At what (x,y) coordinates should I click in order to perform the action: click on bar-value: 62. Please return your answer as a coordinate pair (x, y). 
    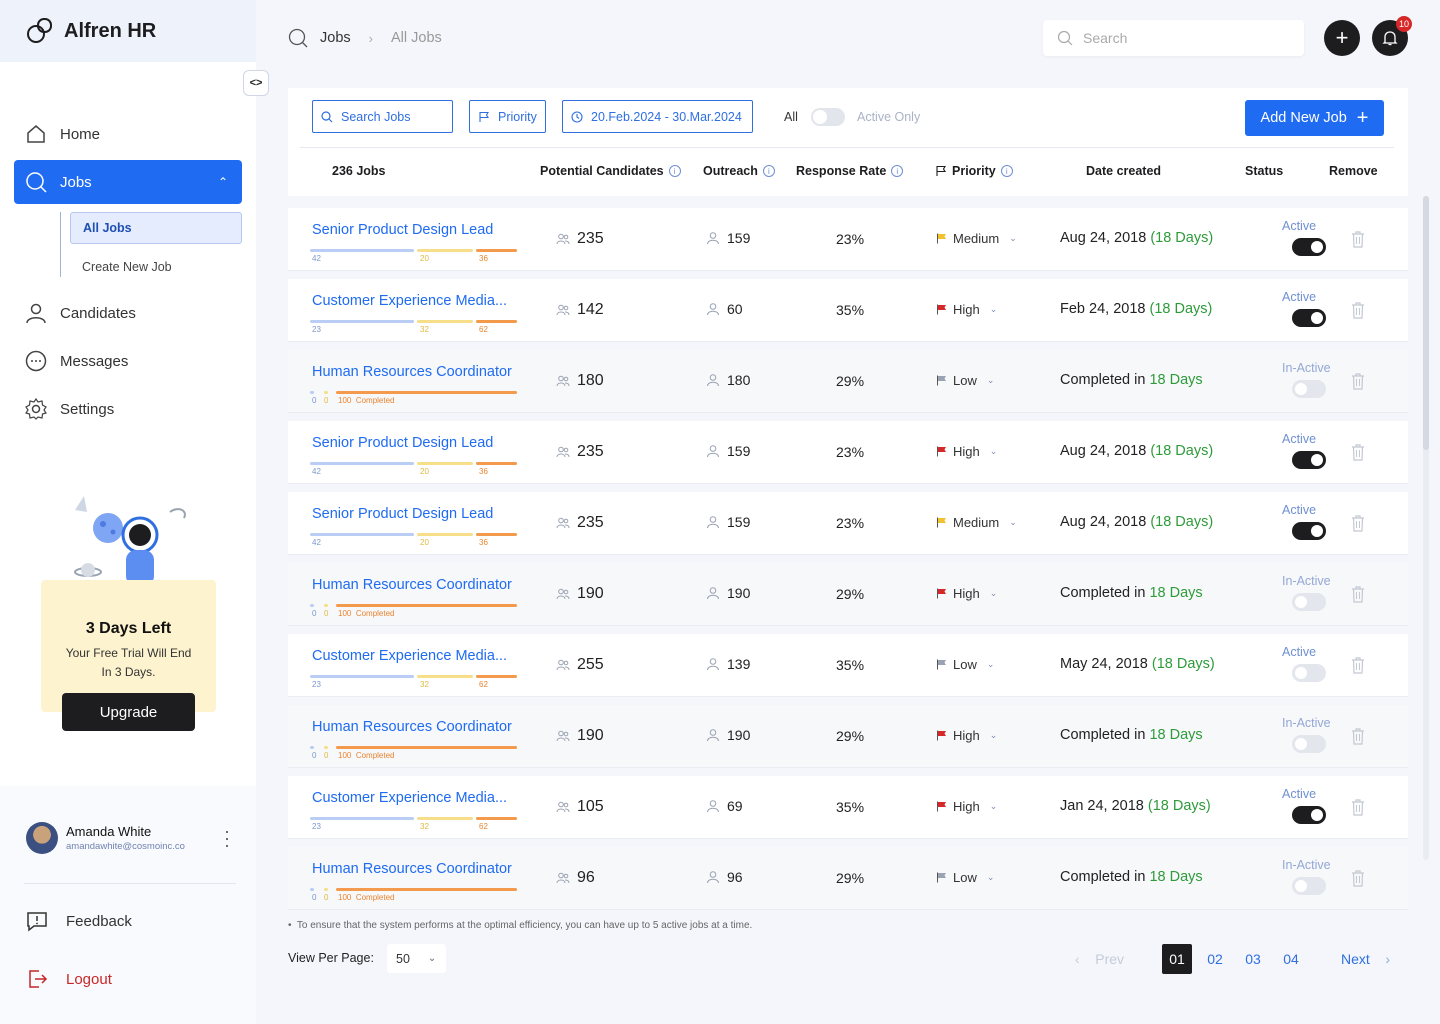
    Looking at the image, I should click on (483, 329).